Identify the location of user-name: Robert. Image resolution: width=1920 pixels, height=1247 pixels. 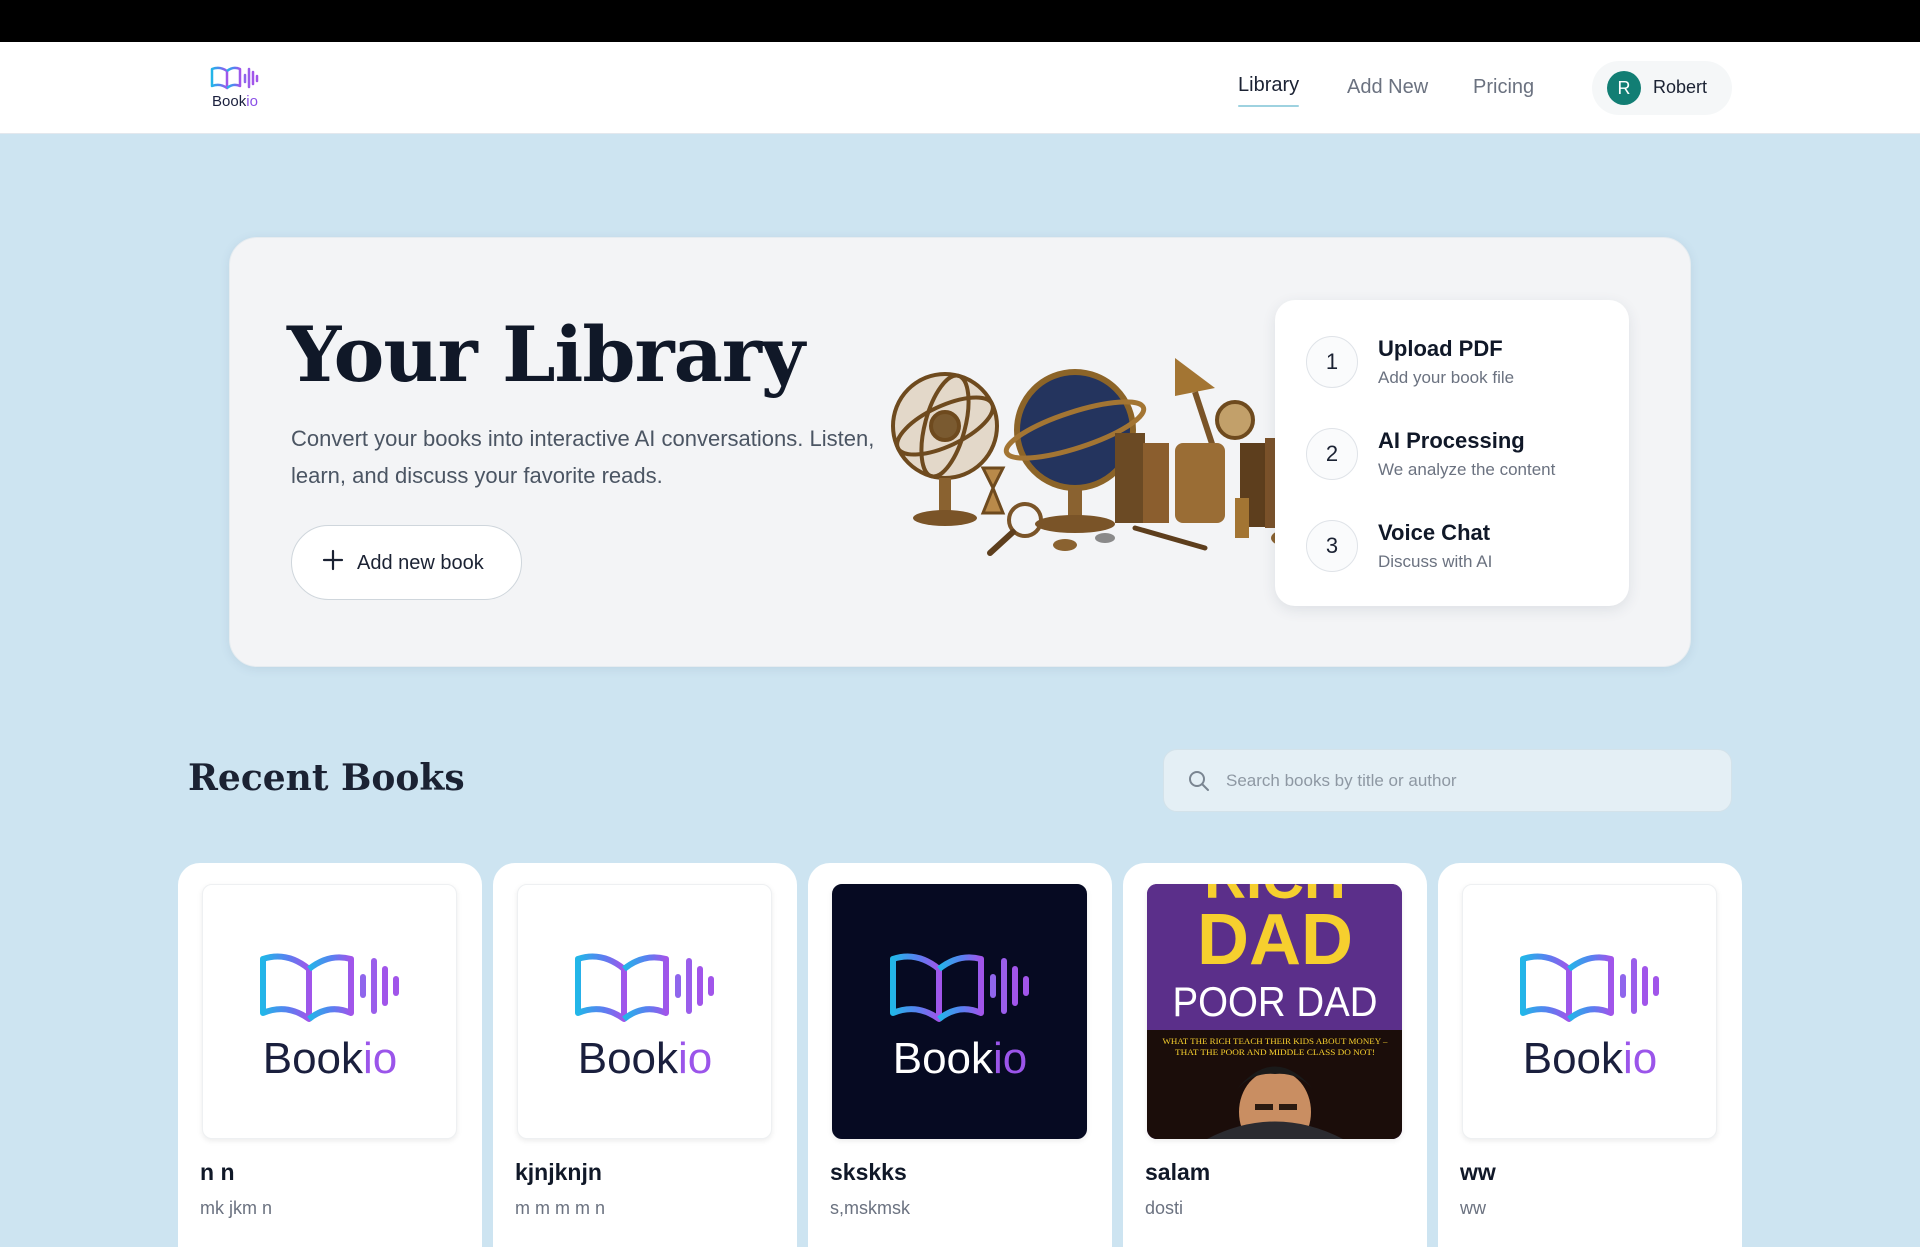
(1680, 87).